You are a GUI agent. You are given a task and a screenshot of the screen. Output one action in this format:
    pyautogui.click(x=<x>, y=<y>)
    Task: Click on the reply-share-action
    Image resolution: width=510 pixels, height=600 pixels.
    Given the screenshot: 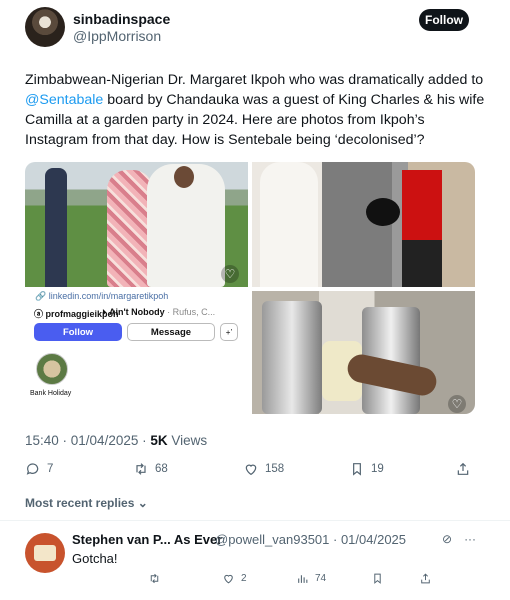 What is the action you would take?
    pyautogui.click(x=425, y=578)
    